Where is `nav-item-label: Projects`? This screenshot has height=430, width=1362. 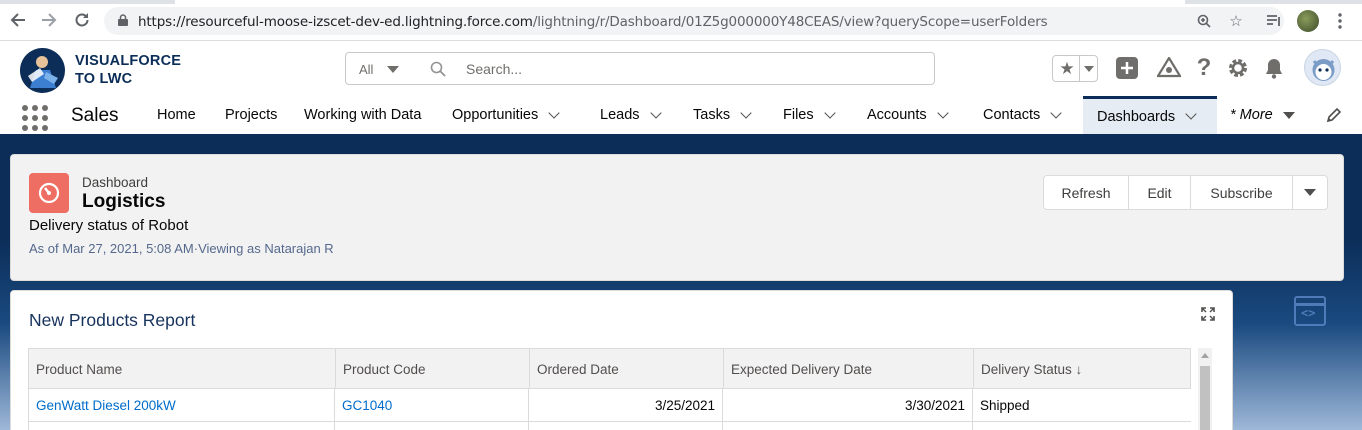 nav-item-label: Projects is located at coordinates (251, 115).